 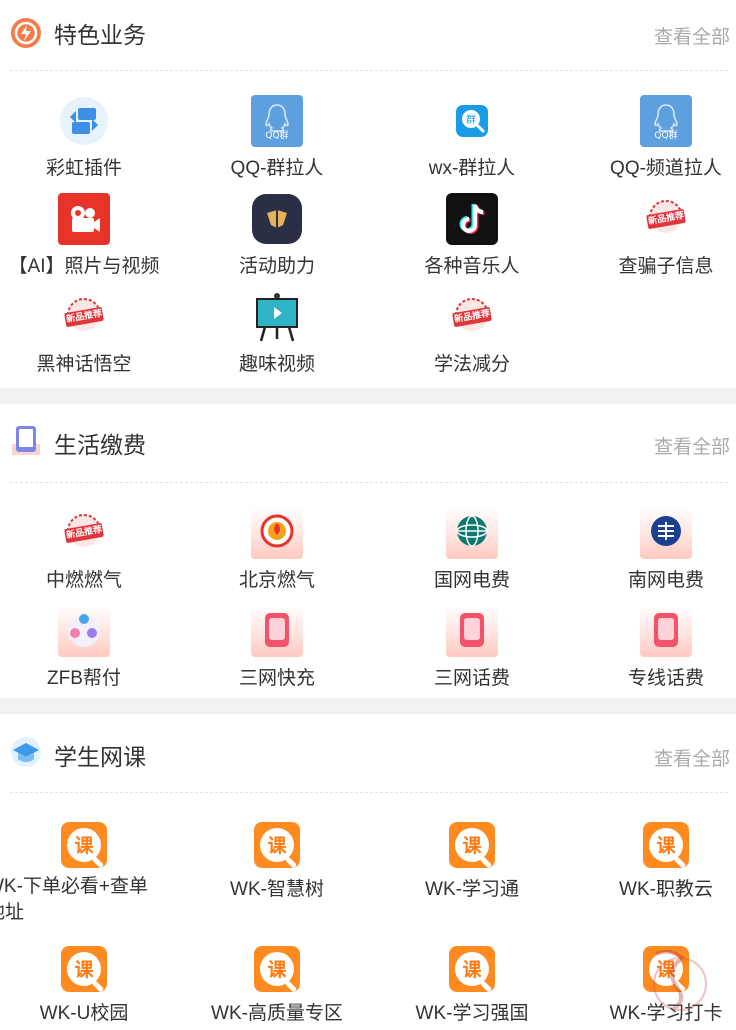 What do you see at coordinates (83, 580) in the screenshot?
I see `item-label: 中燃燃气` at bounding box center [83, 580].